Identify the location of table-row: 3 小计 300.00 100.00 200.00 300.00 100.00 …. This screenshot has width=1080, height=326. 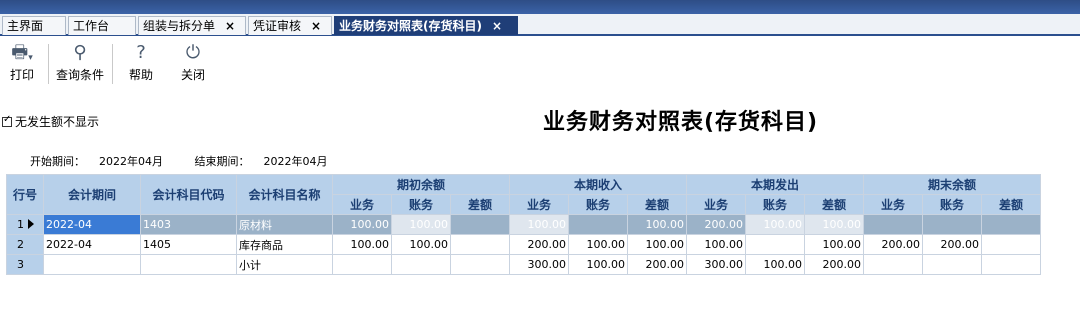
(523, 264).